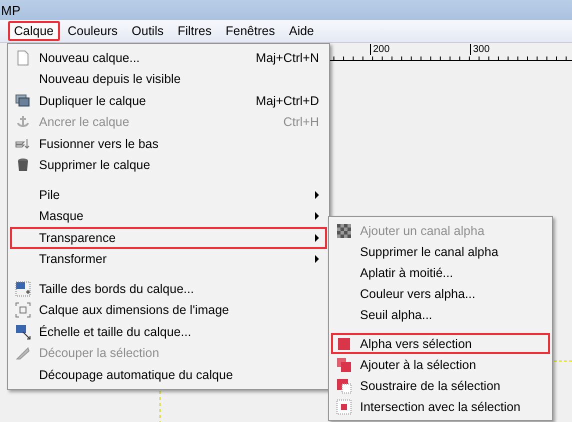 The image size is (572, 422). Describe the element at coordinates (73, 259) in the screenshot. I see `menu-item-label: Transformer` at that location.